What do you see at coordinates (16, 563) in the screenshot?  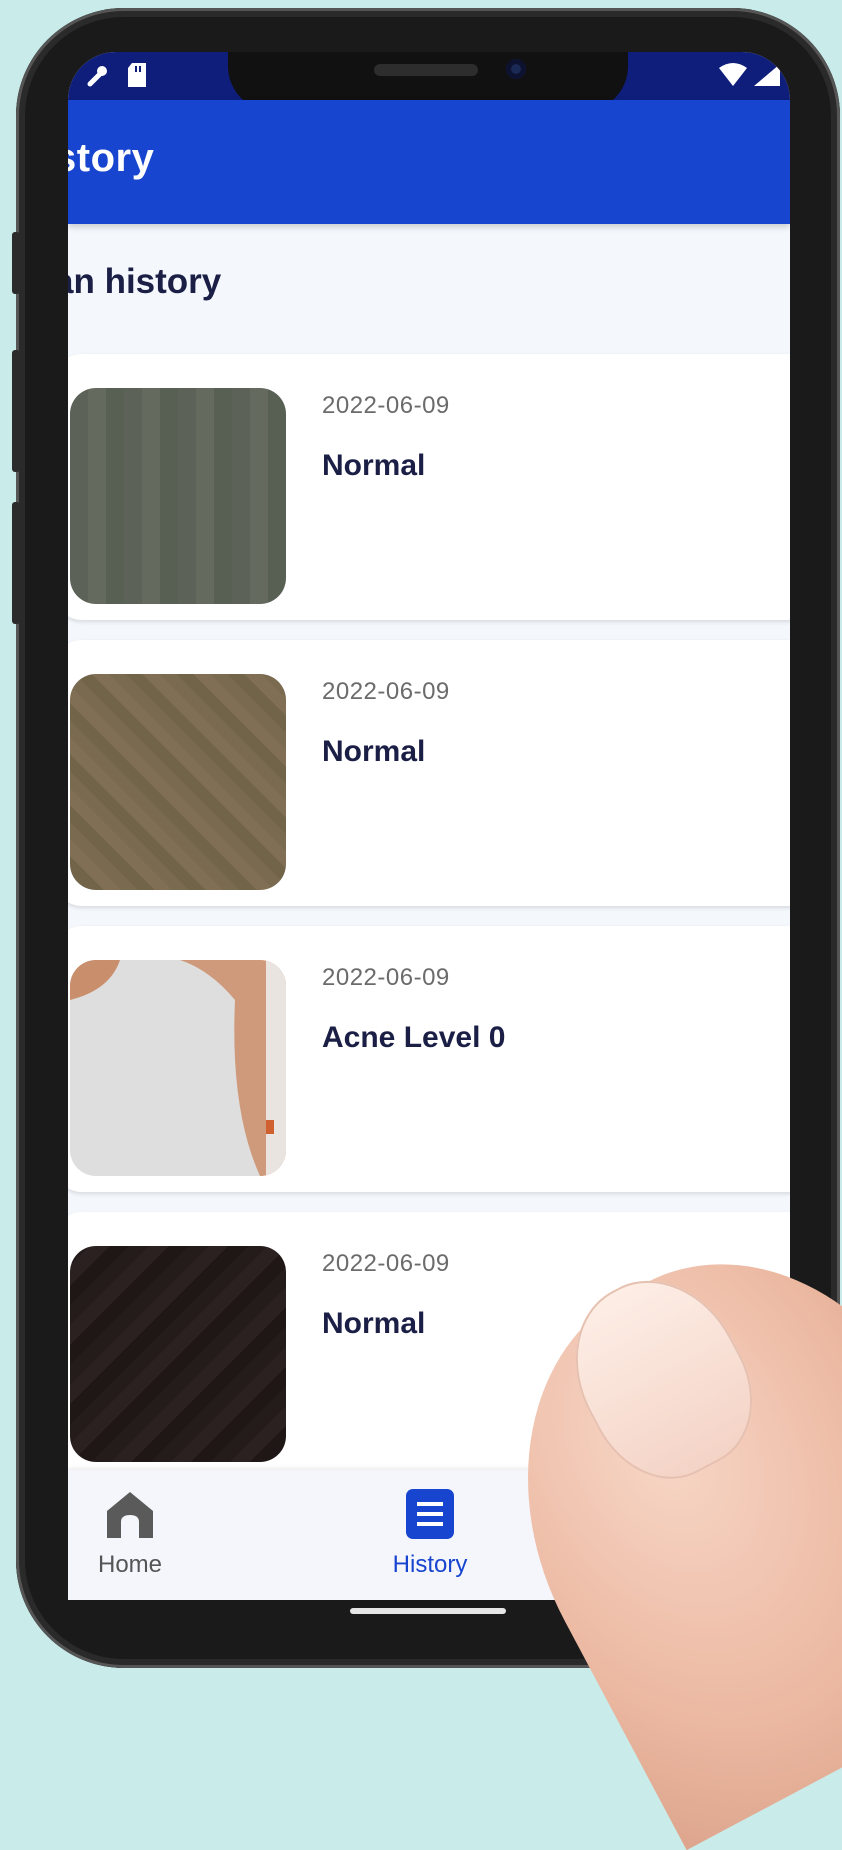 I see `volume-down-button` at bounding box center [16, 563].